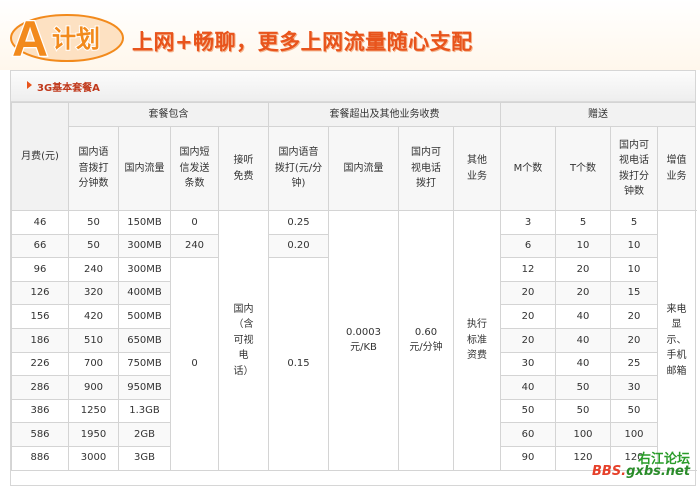 The width and height of the screenshot is (700, 486). Describe the element at coordinates (144, 458) in the screenshot. I see `cell-data: 3GB` at that location.